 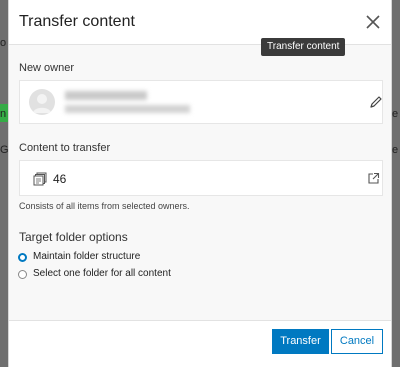 What do you see at coordinates (300, 341) in the screenshot?
I see `transfer-button: Transfer` at bounding box center [300, 341].